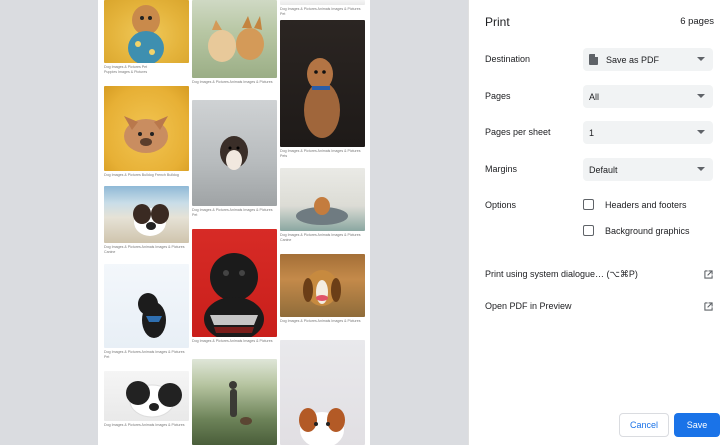 The image size is (728, 445). Describe the element at coordinates (146, 214) in the screenshot. I see `dog-photo-beach-collie` at that location.